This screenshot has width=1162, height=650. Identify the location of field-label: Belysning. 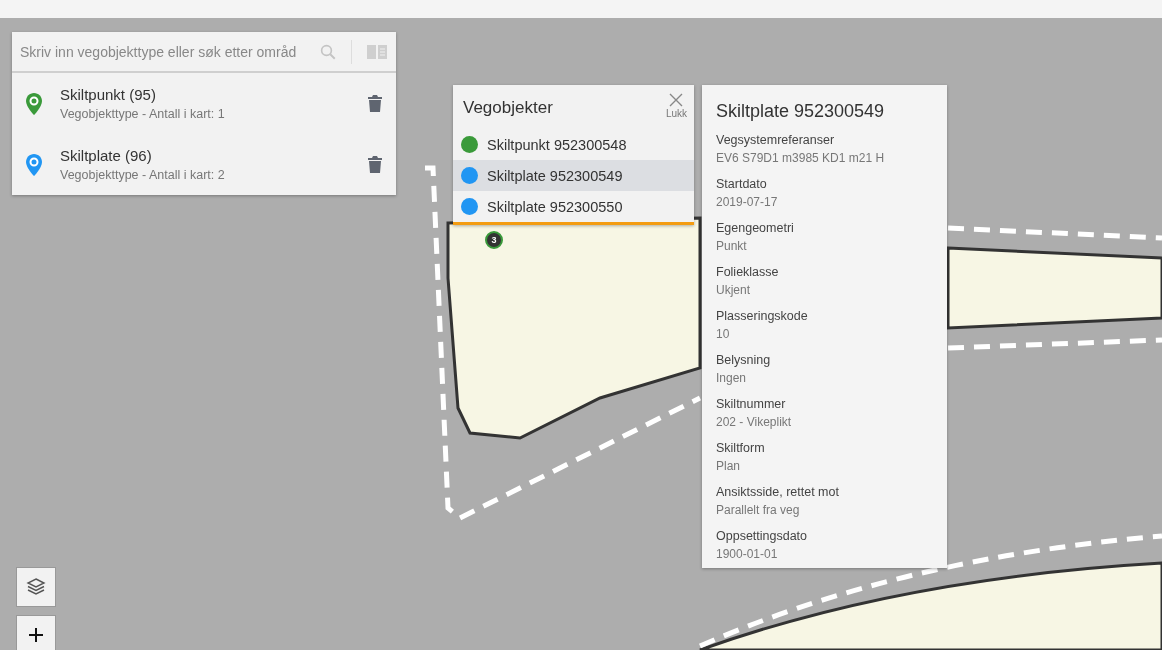
(744, 360).